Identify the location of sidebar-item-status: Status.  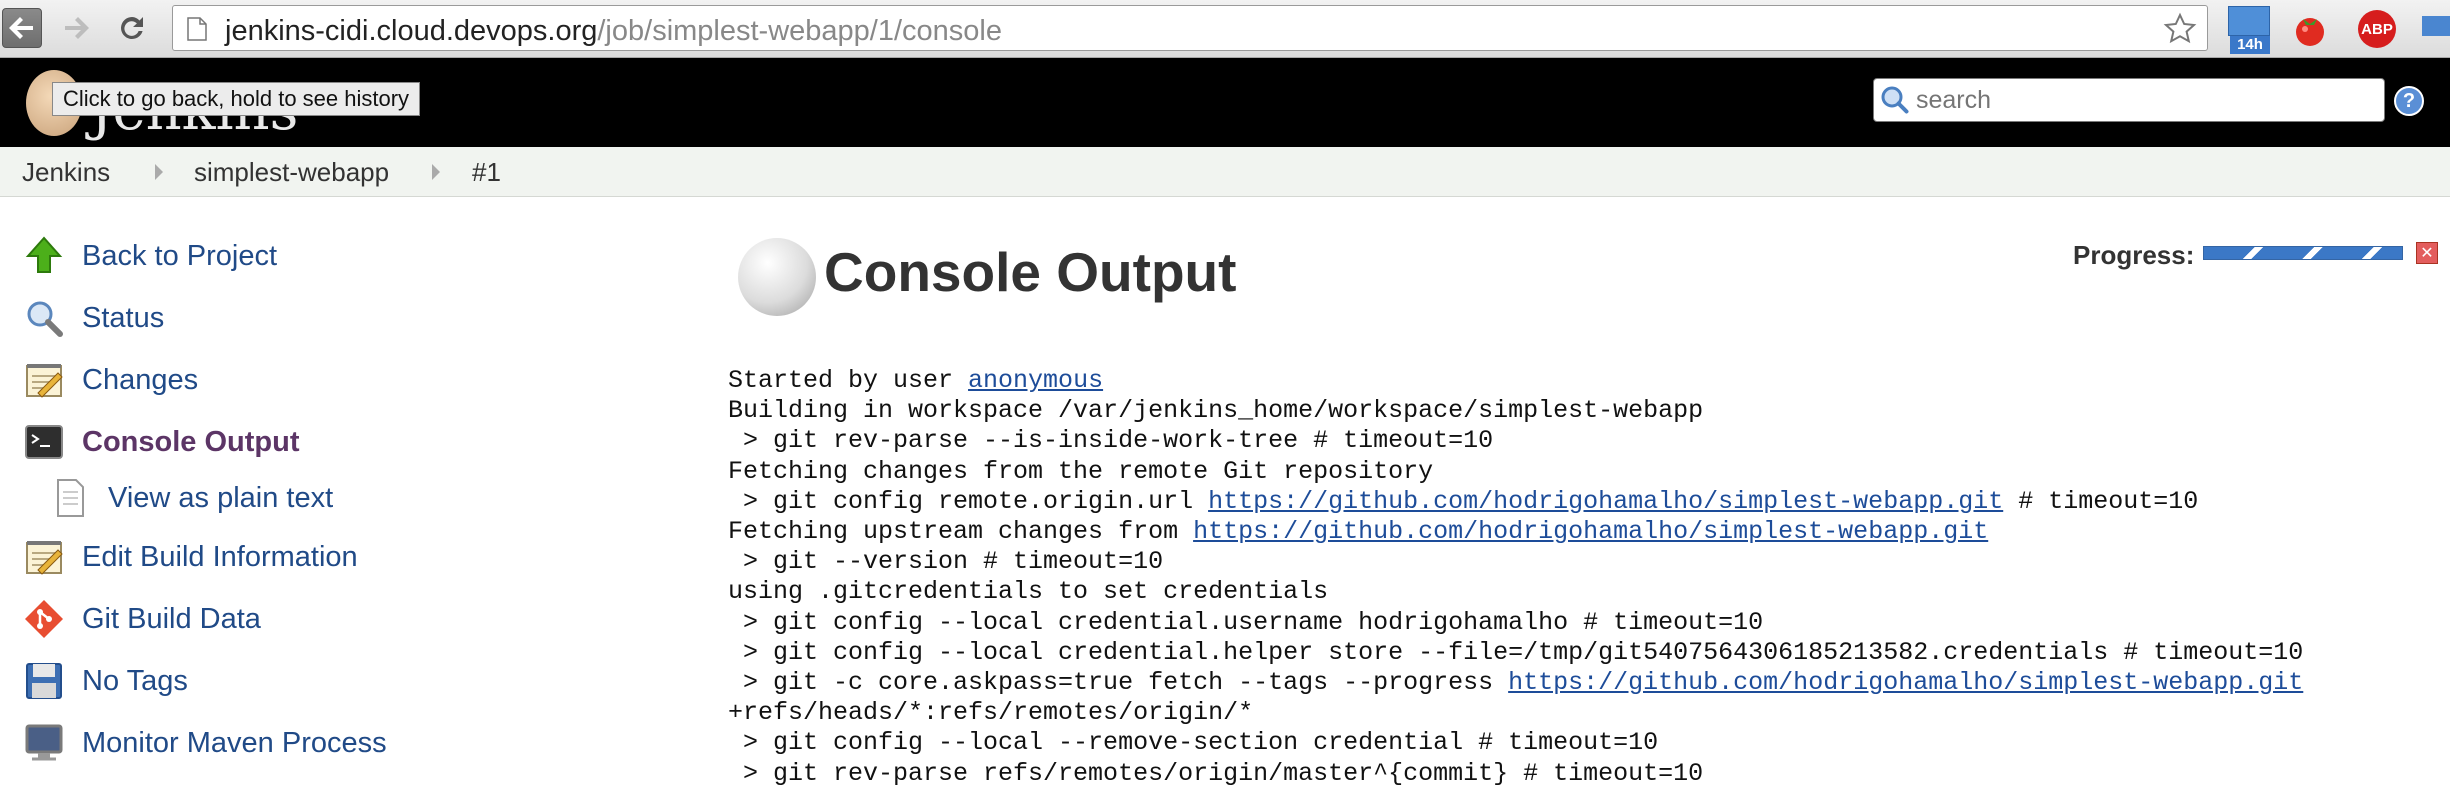
(93, 318).